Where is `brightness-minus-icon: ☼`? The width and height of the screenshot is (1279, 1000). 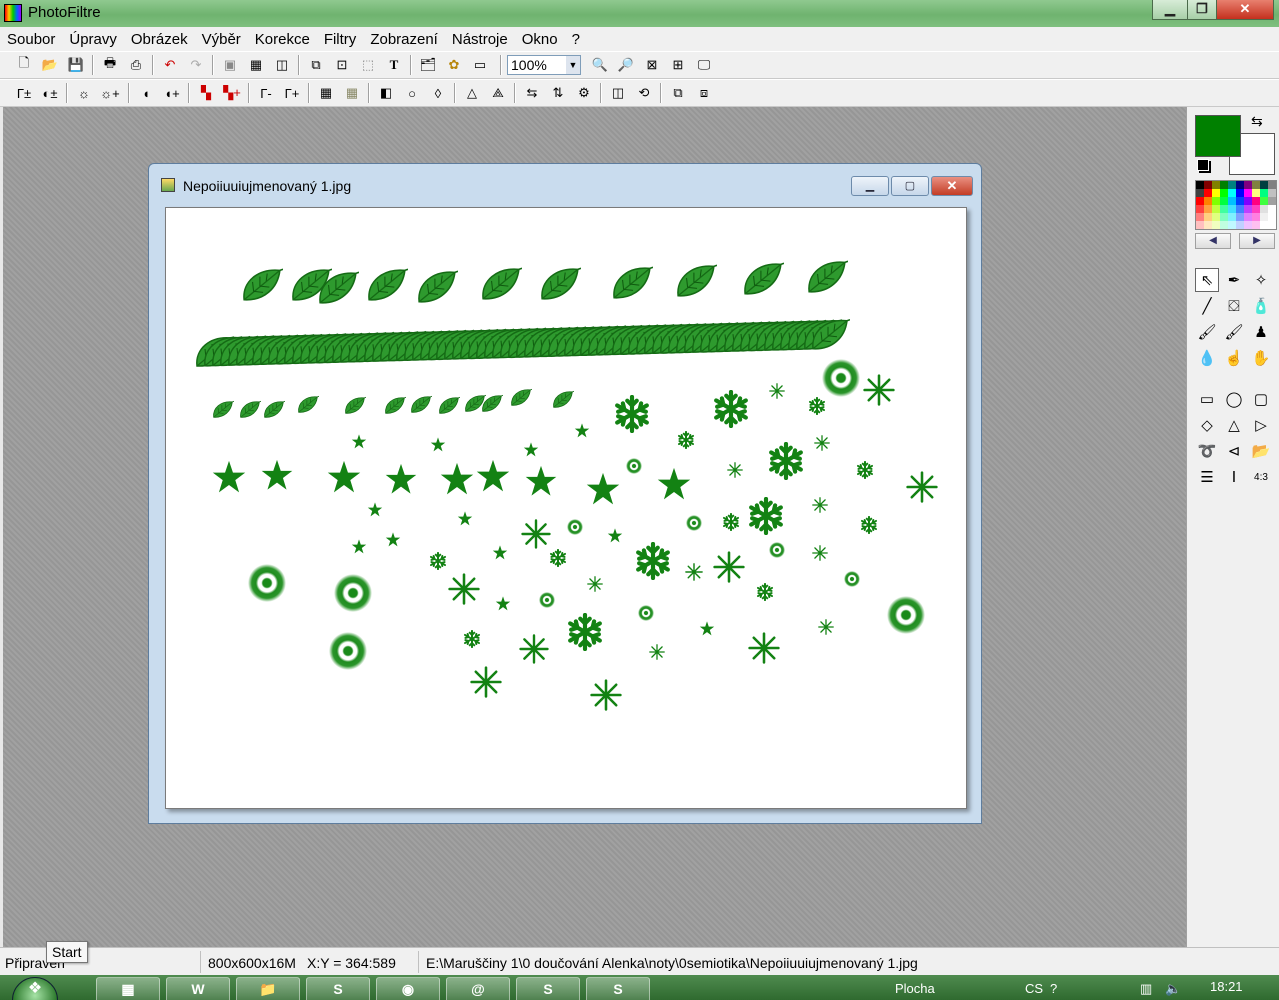
brightness-minus-icon: ☼ is located at coordinates (84, 93).